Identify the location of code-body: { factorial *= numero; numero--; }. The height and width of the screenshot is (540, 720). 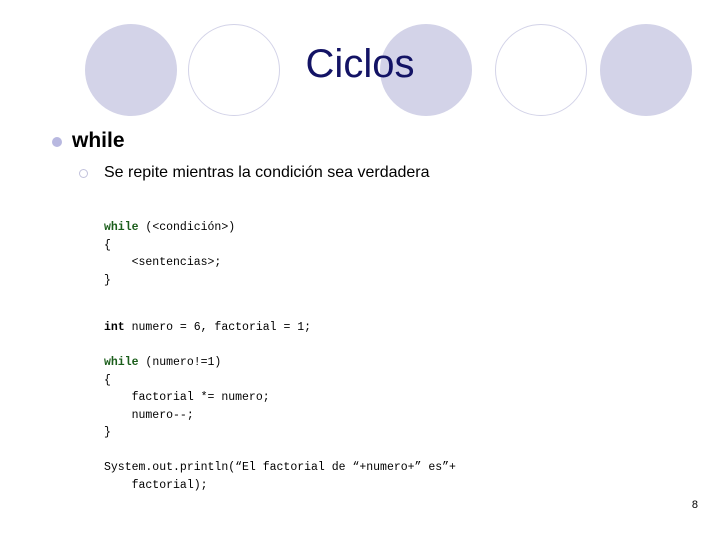
(187, 406).